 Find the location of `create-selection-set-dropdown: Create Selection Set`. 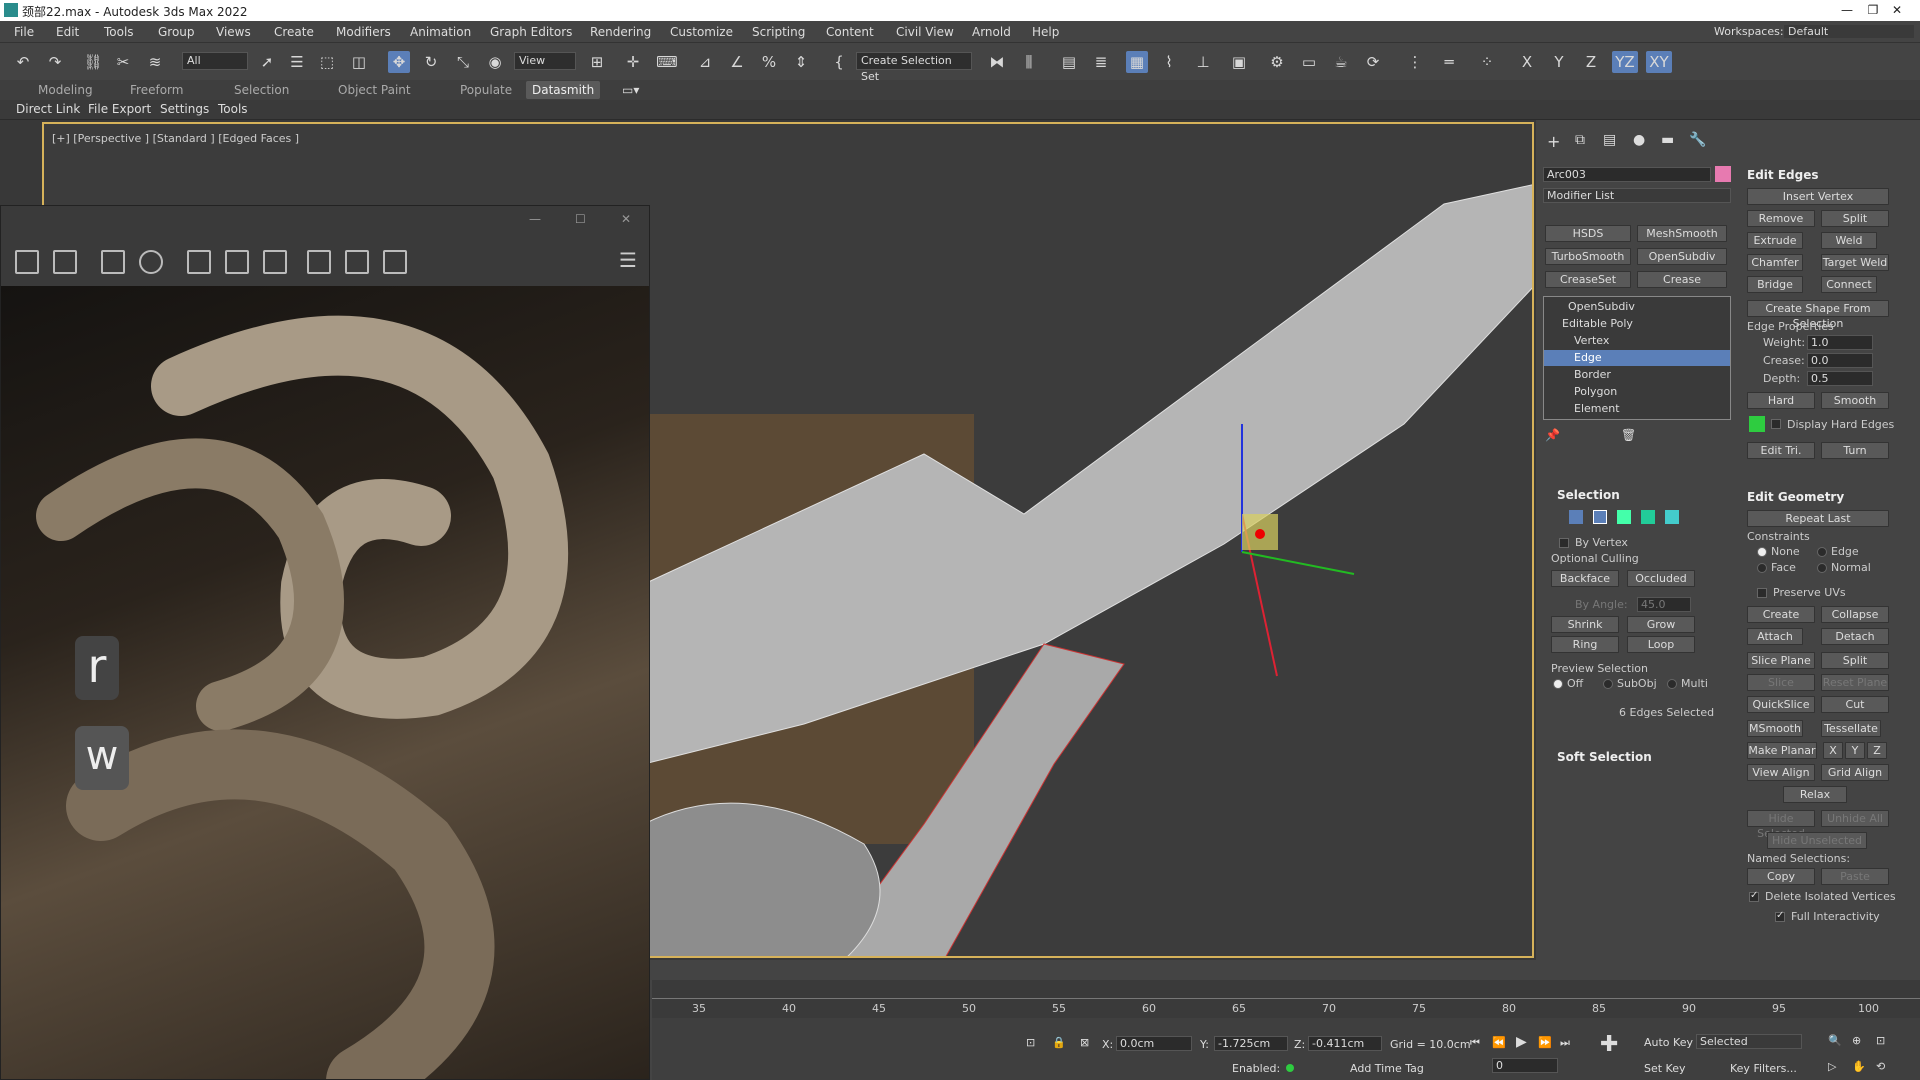

create-selection-set-dropdown: Create Selection Set is located at coordinates (914, 67).